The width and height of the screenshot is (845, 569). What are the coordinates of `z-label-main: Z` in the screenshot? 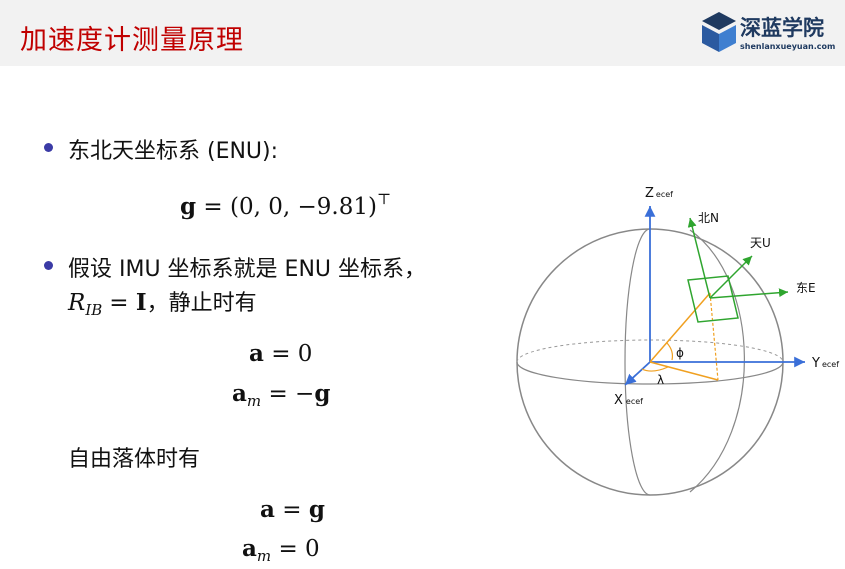 It's located at (649, 193).